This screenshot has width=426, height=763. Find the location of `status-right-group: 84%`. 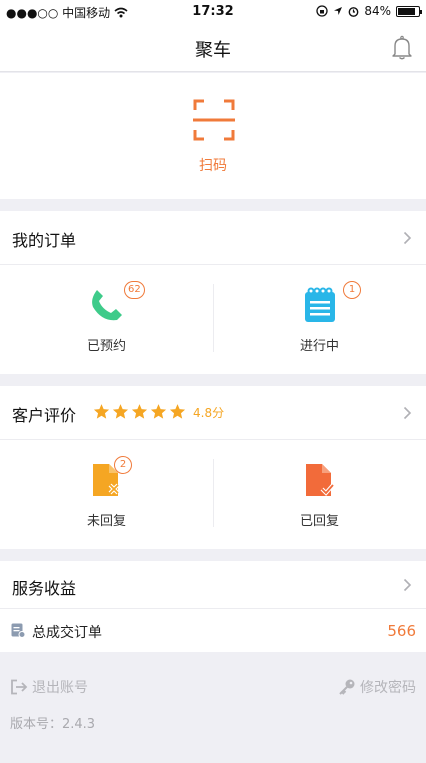

status-right-group: 84% is located at coordinates (369, 11).